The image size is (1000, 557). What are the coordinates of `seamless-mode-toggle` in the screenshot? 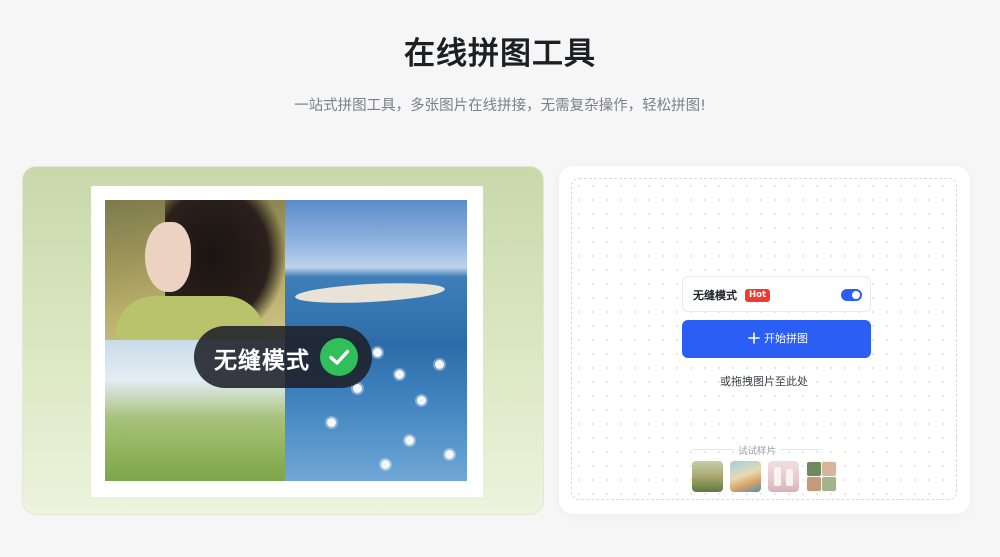 It's located at (851, 295).